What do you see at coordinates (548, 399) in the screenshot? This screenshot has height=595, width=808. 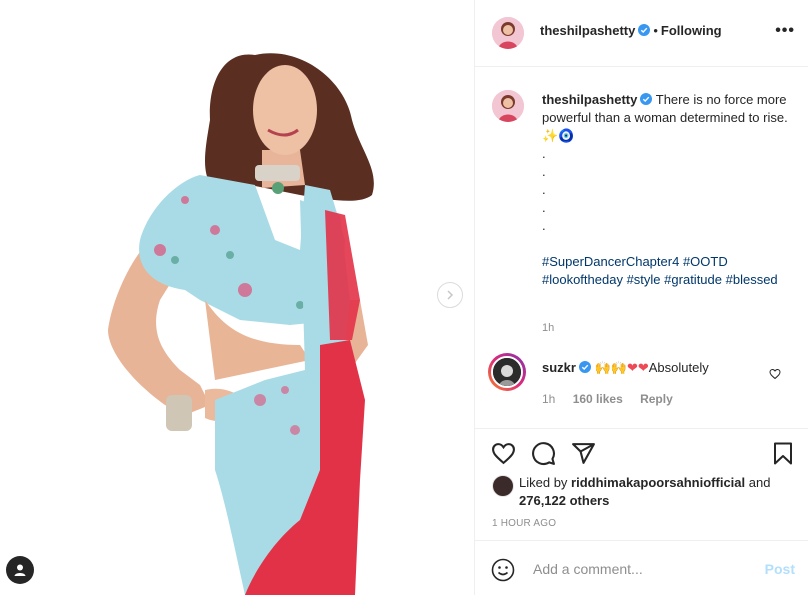 I see `comment-timestamp: 1h` at bounding box center [548, 399].